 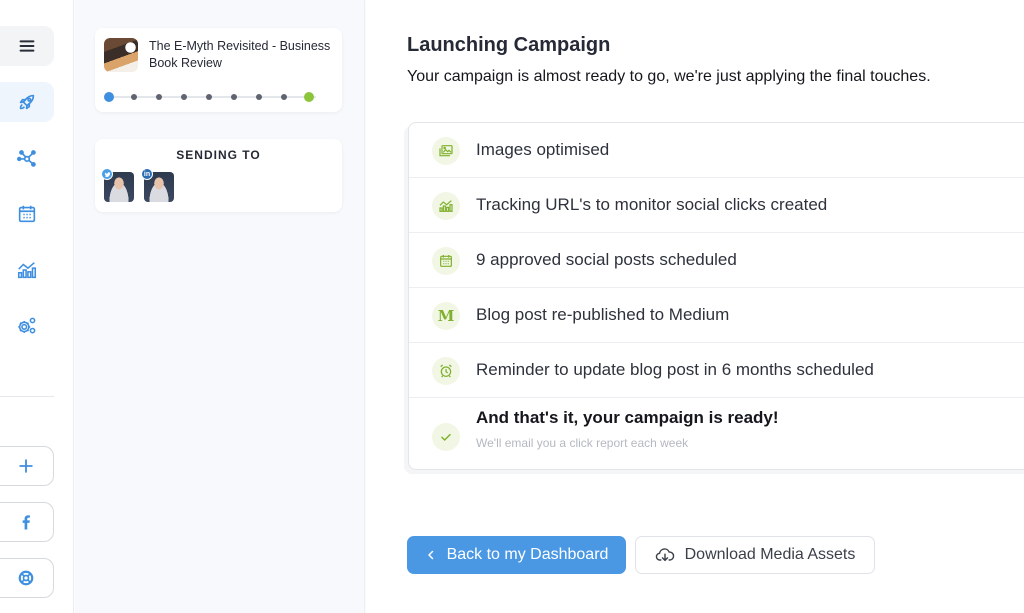 I want to click on sidebar-item-settings, so click(x=27, y=326).